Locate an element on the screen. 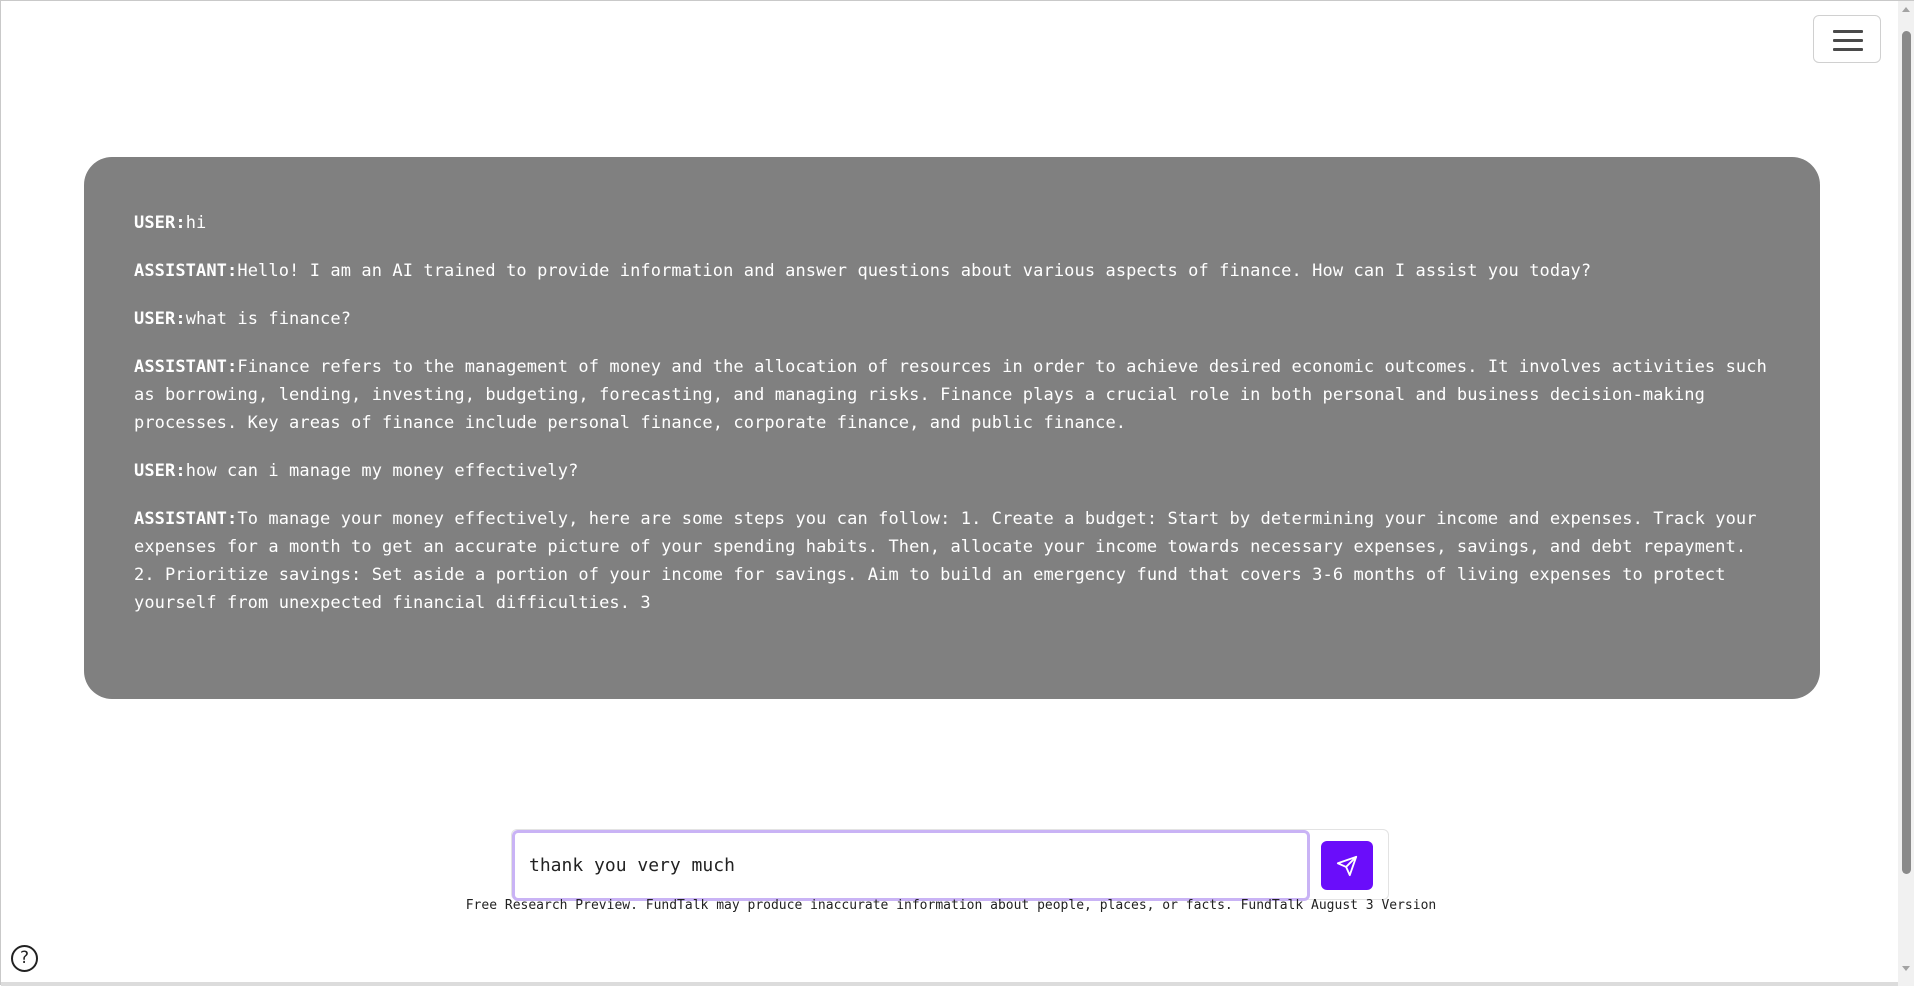 Image resolution: width=1914 pixels, height=986 pixels. scrollbar-thumb is located at coordinates (1906, 452).